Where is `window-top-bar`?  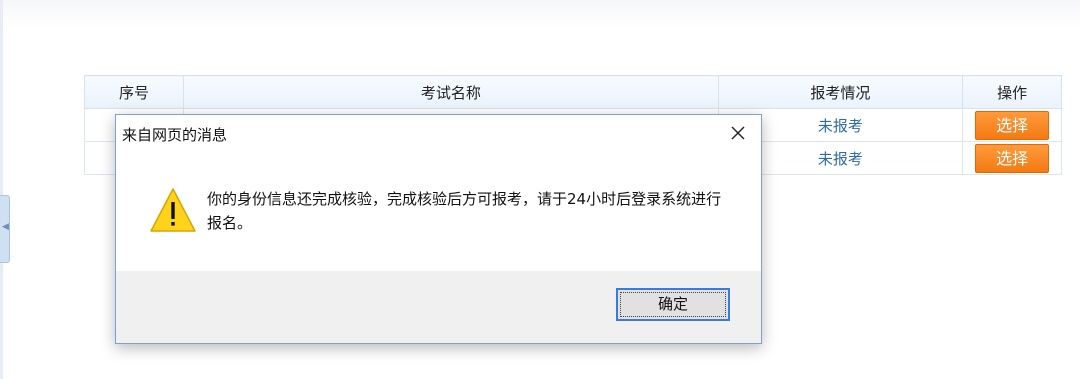 window-top-bar is located at coordinates (540, 15).